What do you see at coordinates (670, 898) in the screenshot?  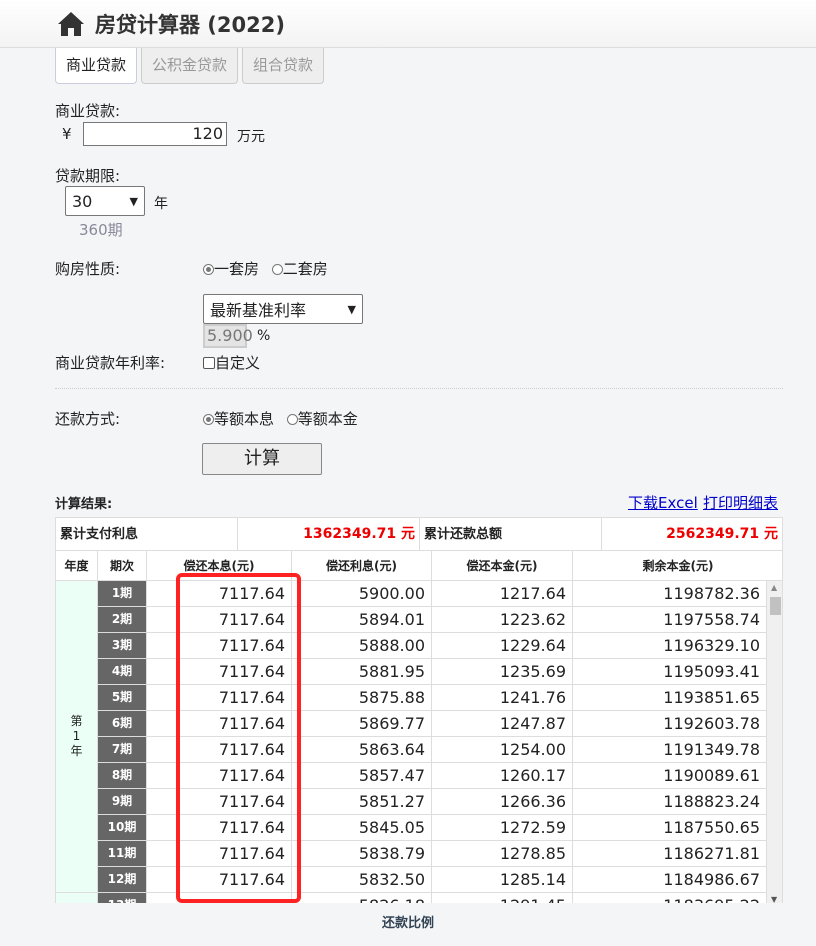 I see `remaining-cell: 1183695.22` at bounding box center [670, 898].